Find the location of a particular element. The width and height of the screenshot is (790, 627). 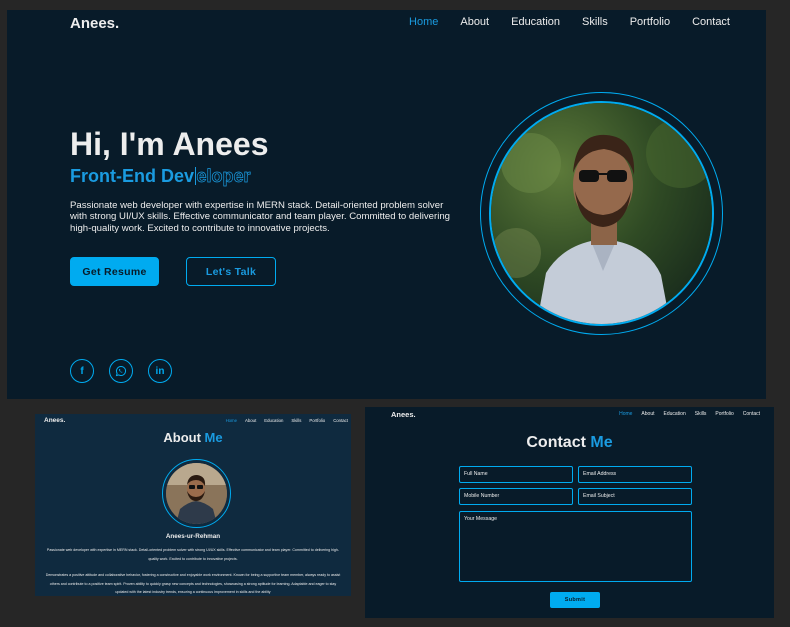

contact-title: Contact Me is located at coordinates (569, 443).